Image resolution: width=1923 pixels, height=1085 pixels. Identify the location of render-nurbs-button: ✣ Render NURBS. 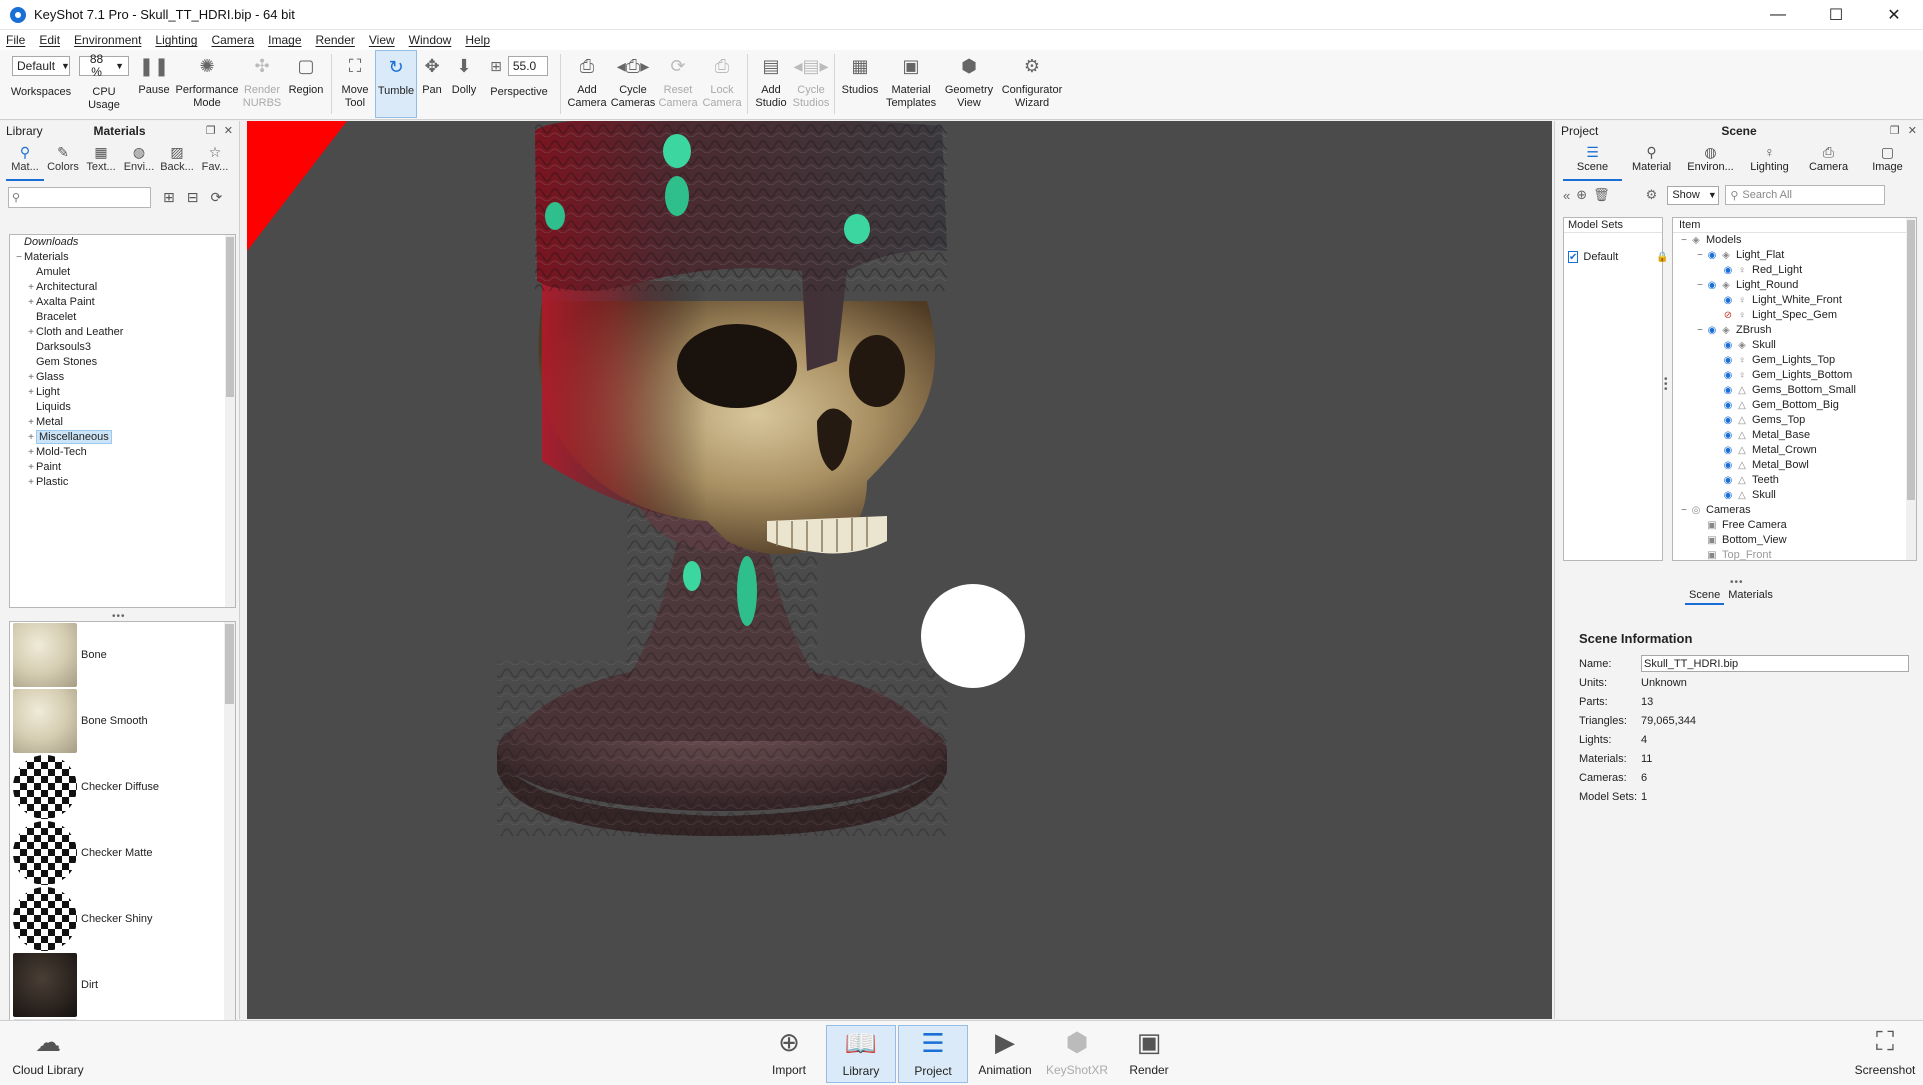
(262, 84).